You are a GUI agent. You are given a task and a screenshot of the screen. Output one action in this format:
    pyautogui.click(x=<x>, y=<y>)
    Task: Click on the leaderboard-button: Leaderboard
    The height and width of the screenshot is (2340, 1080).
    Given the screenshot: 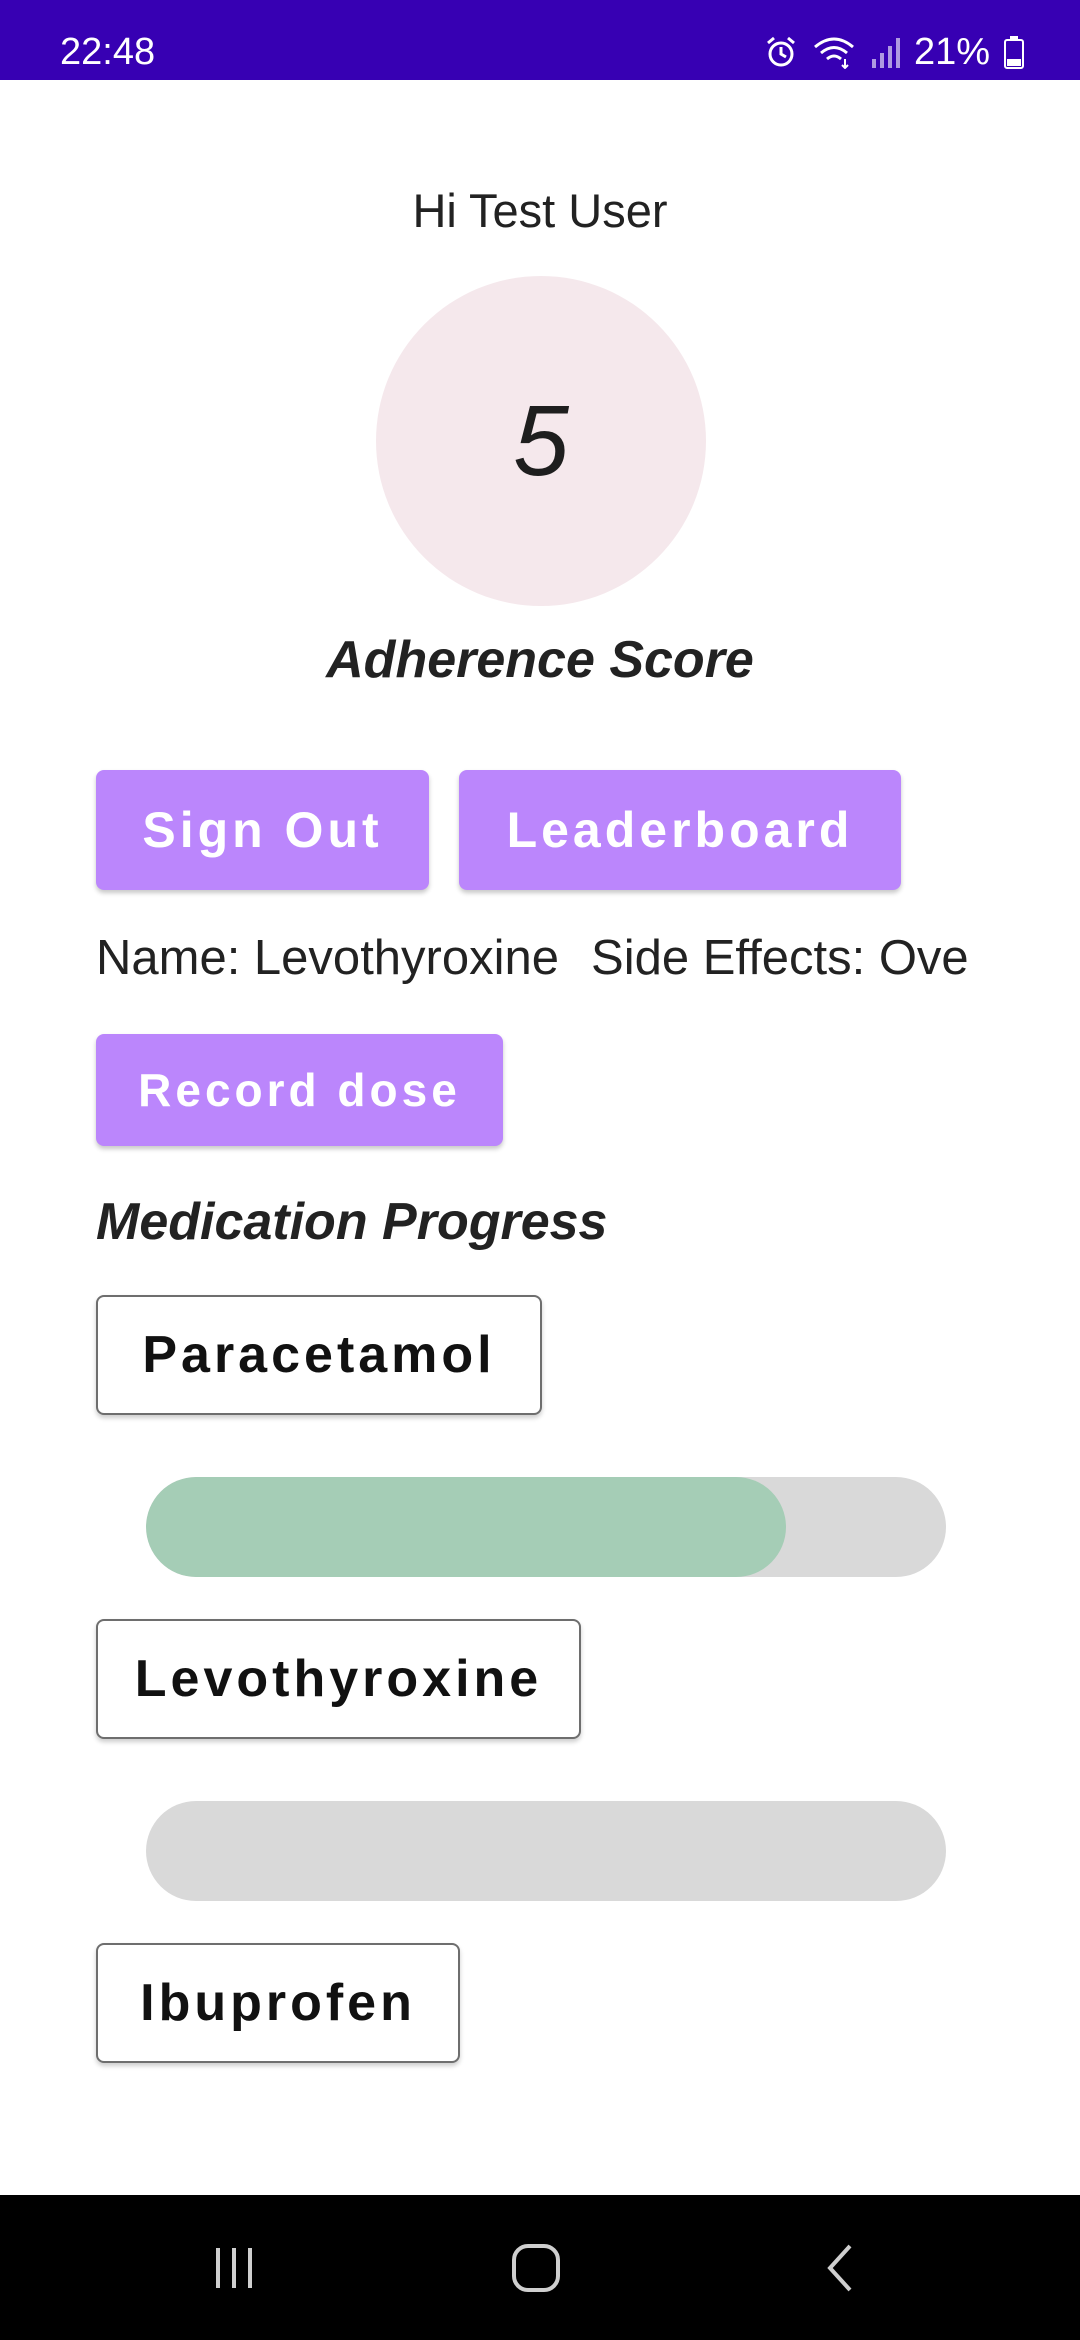 What is the action you would take?
    pyautogui.click(x=680, y=830)
    